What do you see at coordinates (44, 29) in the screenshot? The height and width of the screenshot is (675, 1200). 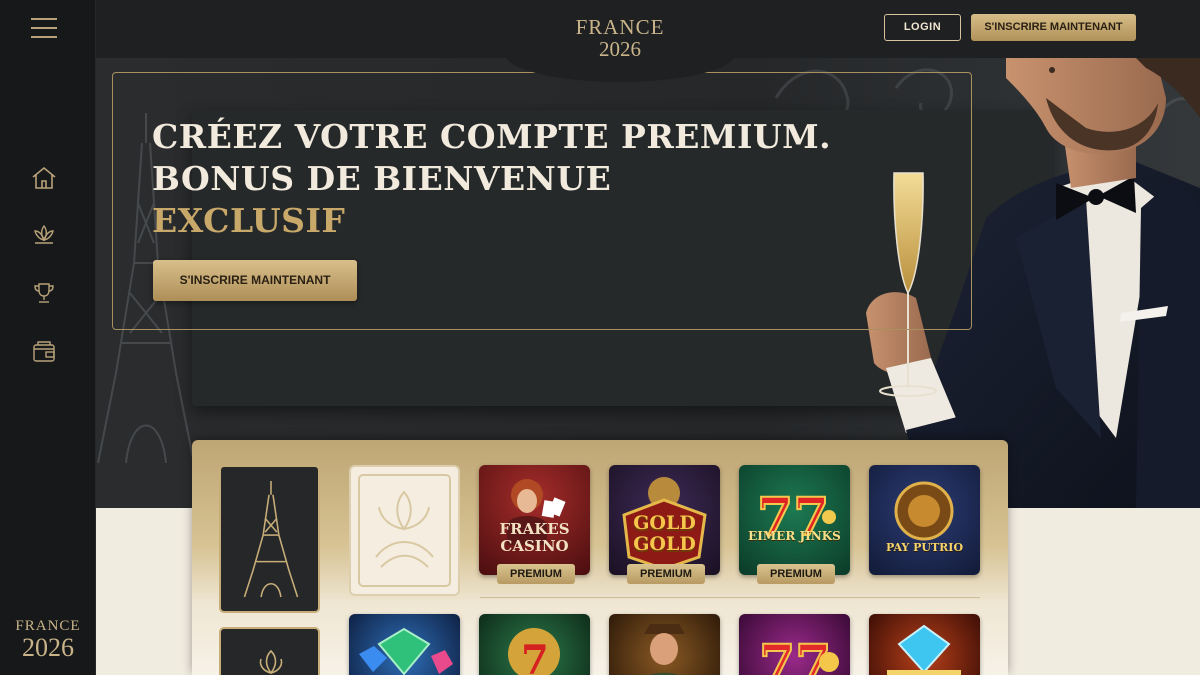 I see `menu-icon` at bounding box center [44, 29].